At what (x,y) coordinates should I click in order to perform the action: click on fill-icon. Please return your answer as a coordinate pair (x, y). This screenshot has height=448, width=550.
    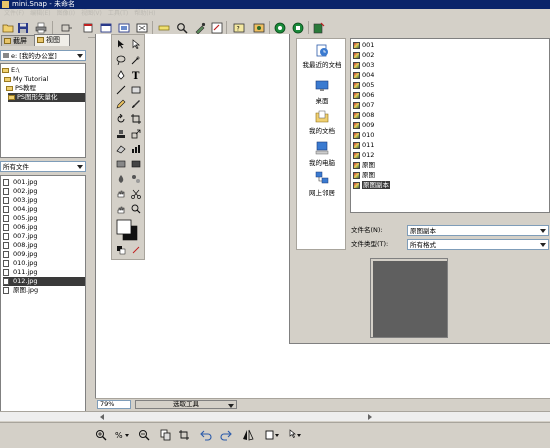
    Looking at the image, I should click on (136, 164).